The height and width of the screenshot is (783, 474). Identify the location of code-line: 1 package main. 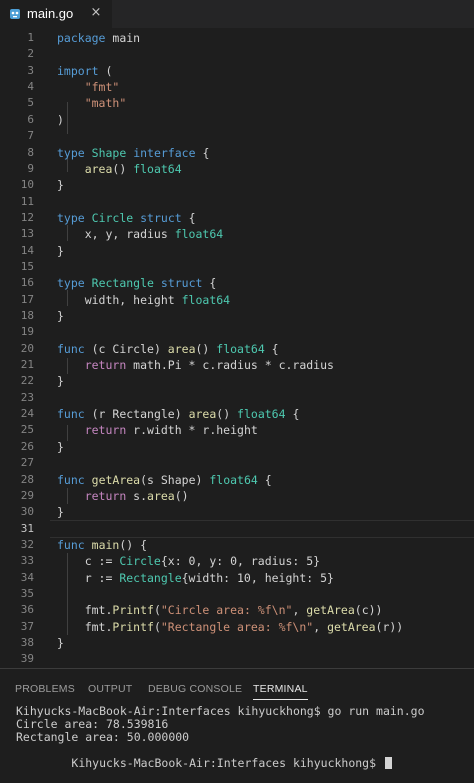
(237, 38).